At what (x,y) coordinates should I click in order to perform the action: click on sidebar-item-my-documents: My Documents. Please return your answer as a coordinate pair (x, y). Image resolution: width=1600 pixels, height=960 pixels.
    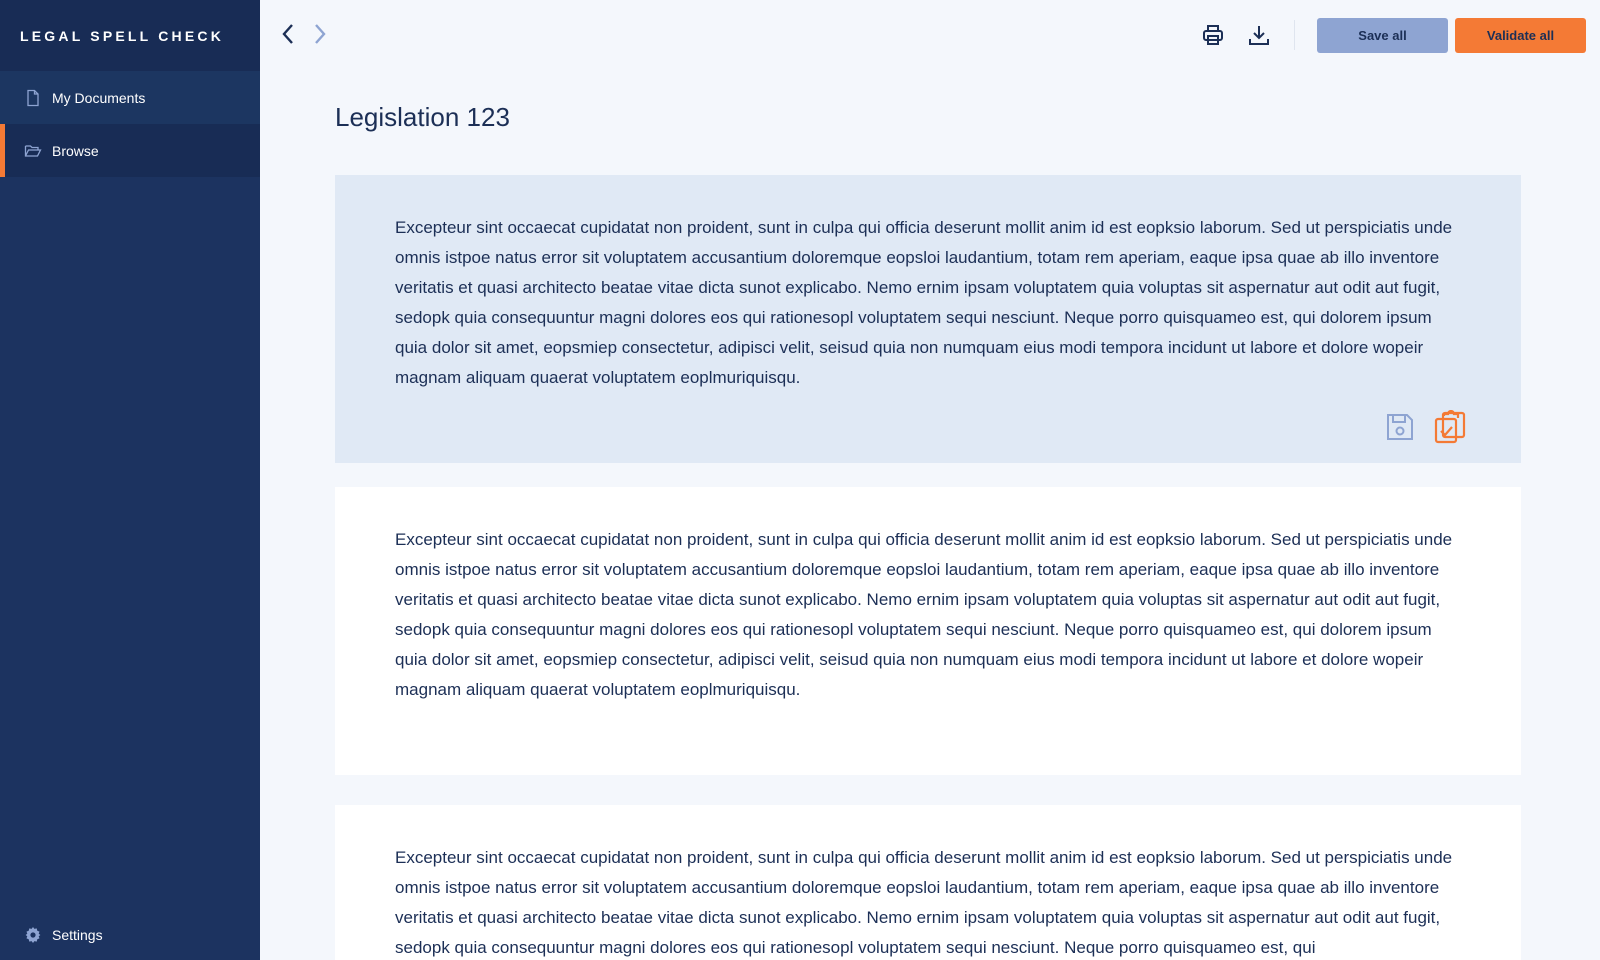
    Looking at the image, I should click on (130, 97).